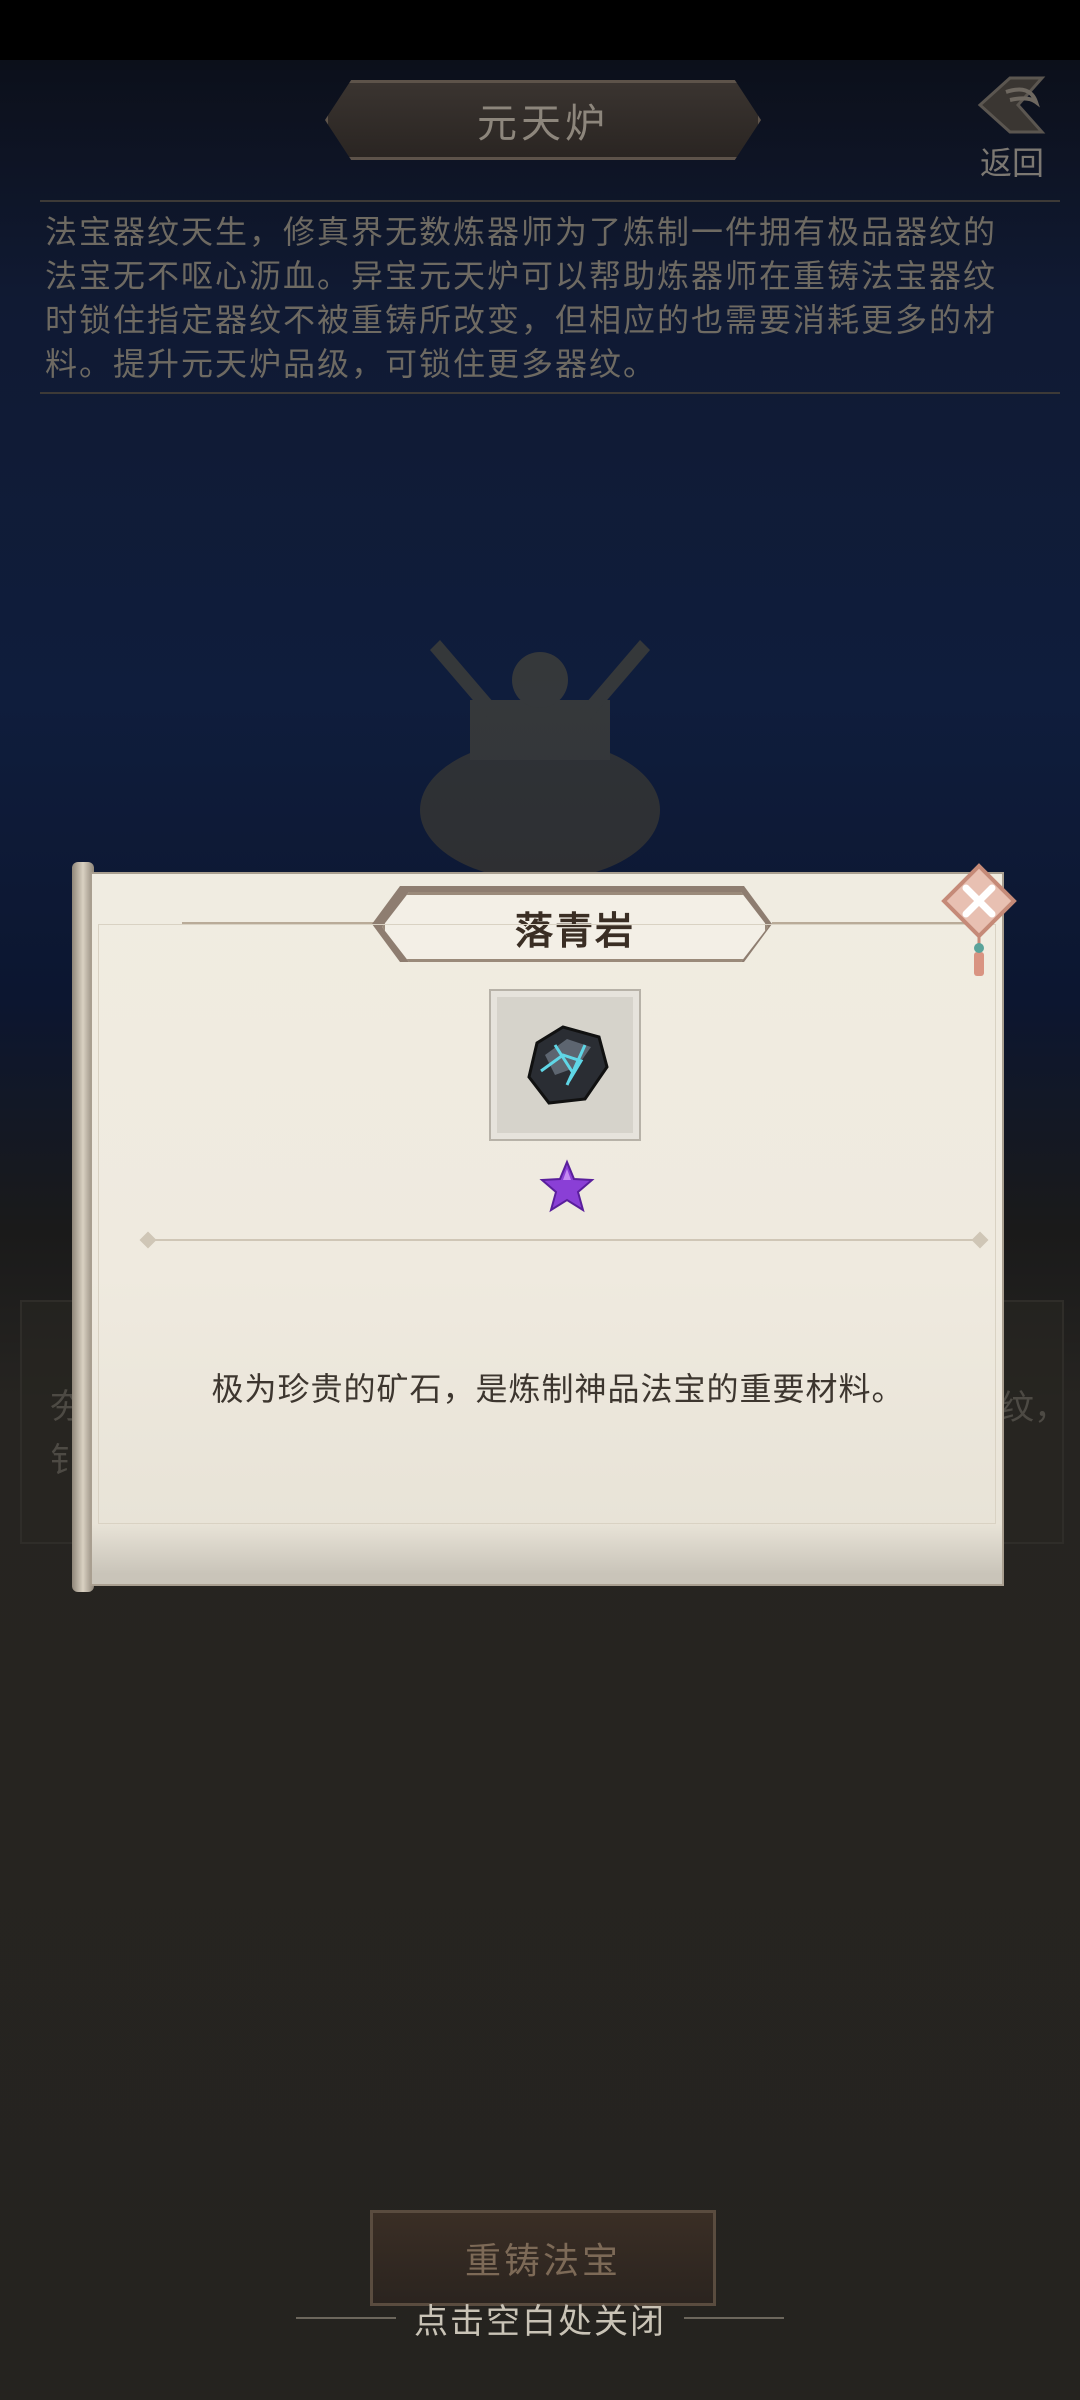 The height and width of the screenshot is (2400, 1080). Describe the element at coordinates (1011, 105) in the screenshot. I see `back-arrow-icon` at that location.